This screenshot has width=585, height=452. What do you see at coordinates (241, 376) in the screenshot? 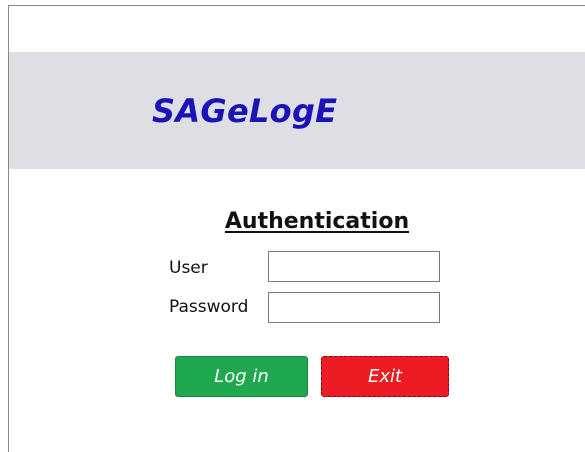
I see `login-button: Log in` at bounding box center [241, 376].